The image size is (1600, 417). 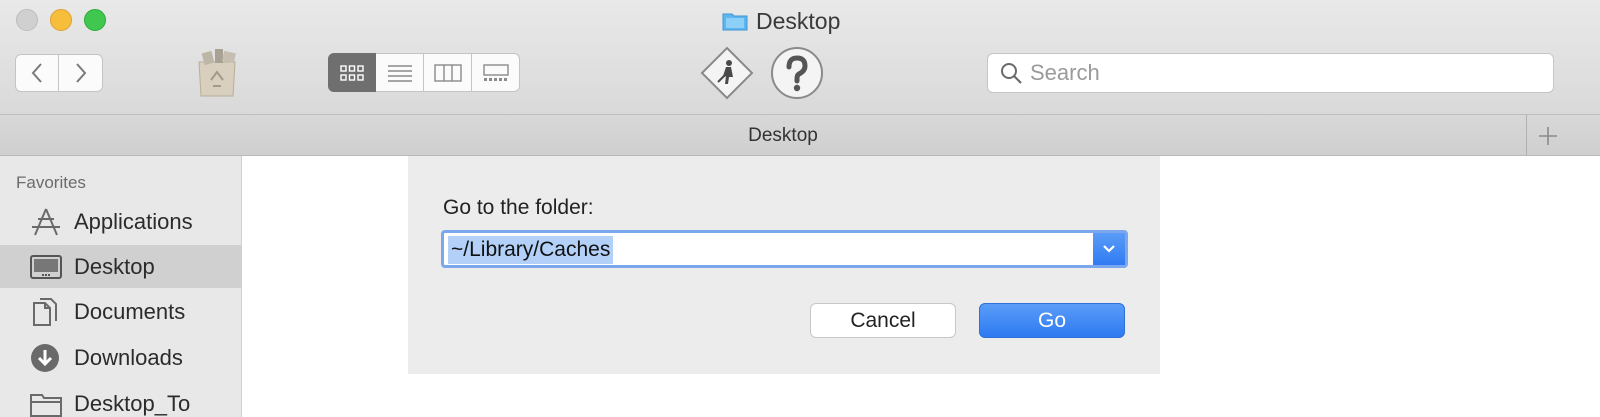 I want to click on sidebar-item-label: Downloads, so click(x=128, y=357).